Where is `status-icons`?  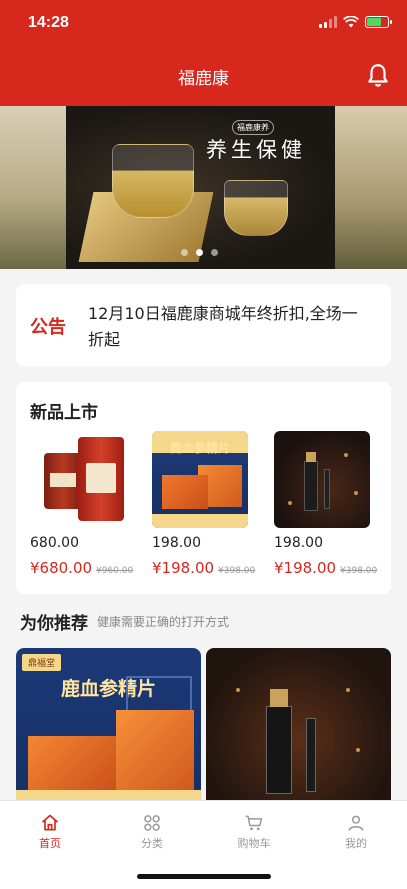
status-icons is located at coordinates (355, 22).